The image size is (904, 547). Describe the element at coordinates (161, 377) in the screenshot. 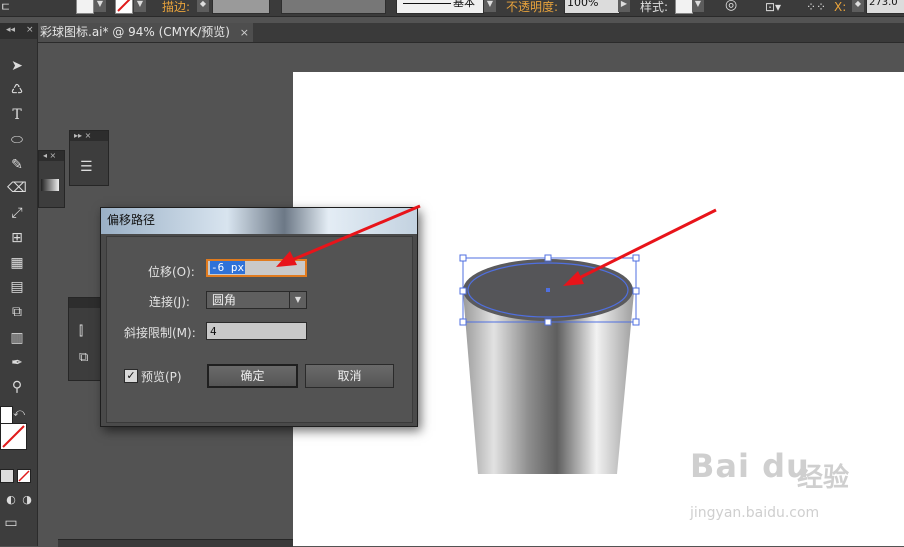

I see `preview-label: 预览(P)` at that location.